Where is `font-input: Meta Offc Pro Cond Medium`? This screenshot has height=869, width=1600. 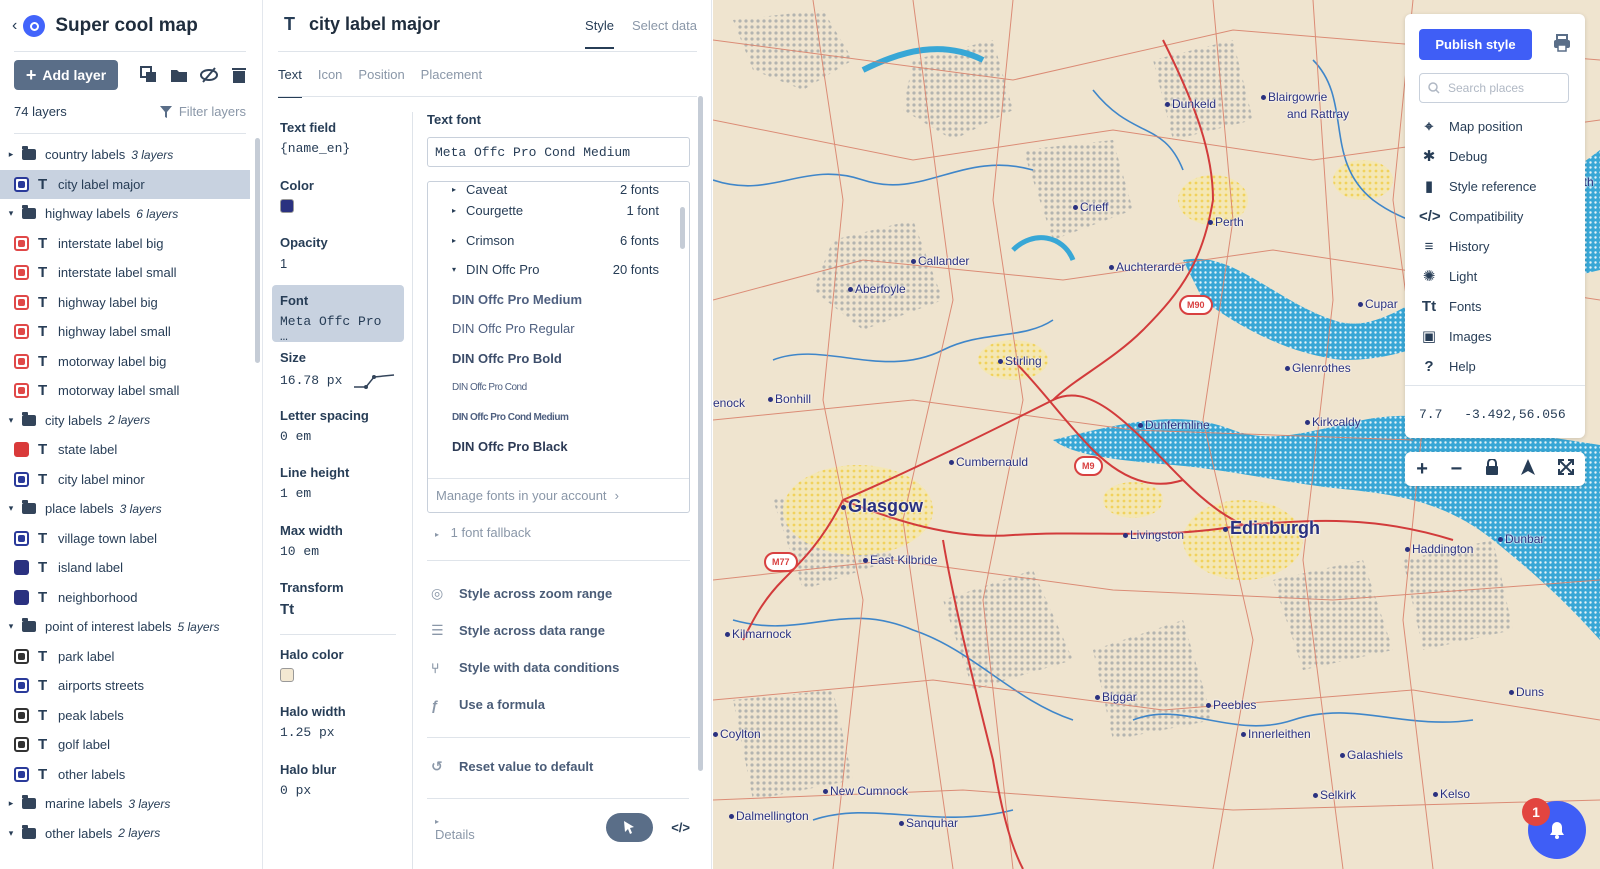 font-input: Meta Offc Pro Cond Medium is located at coordinates (558, 152).